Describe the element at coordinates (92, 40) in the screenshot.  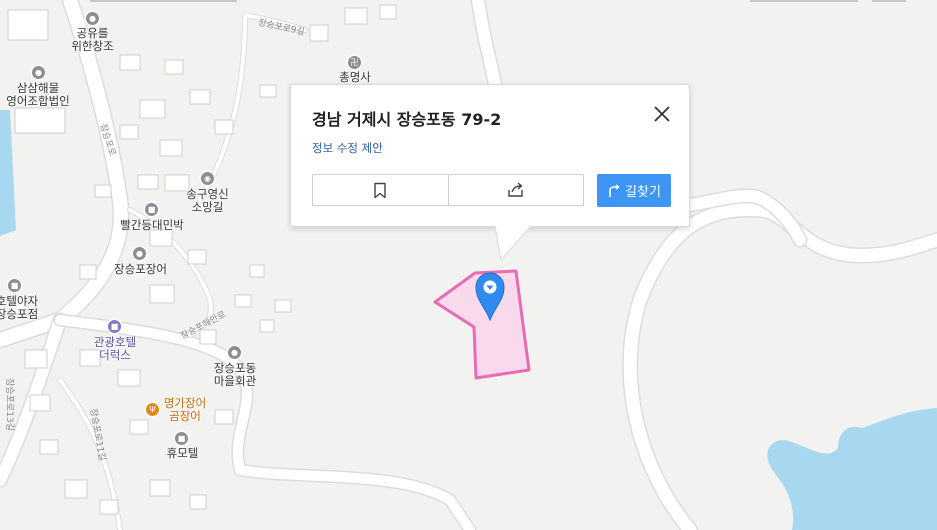
I see `poi-label: 공유를 위한창조` at that location.